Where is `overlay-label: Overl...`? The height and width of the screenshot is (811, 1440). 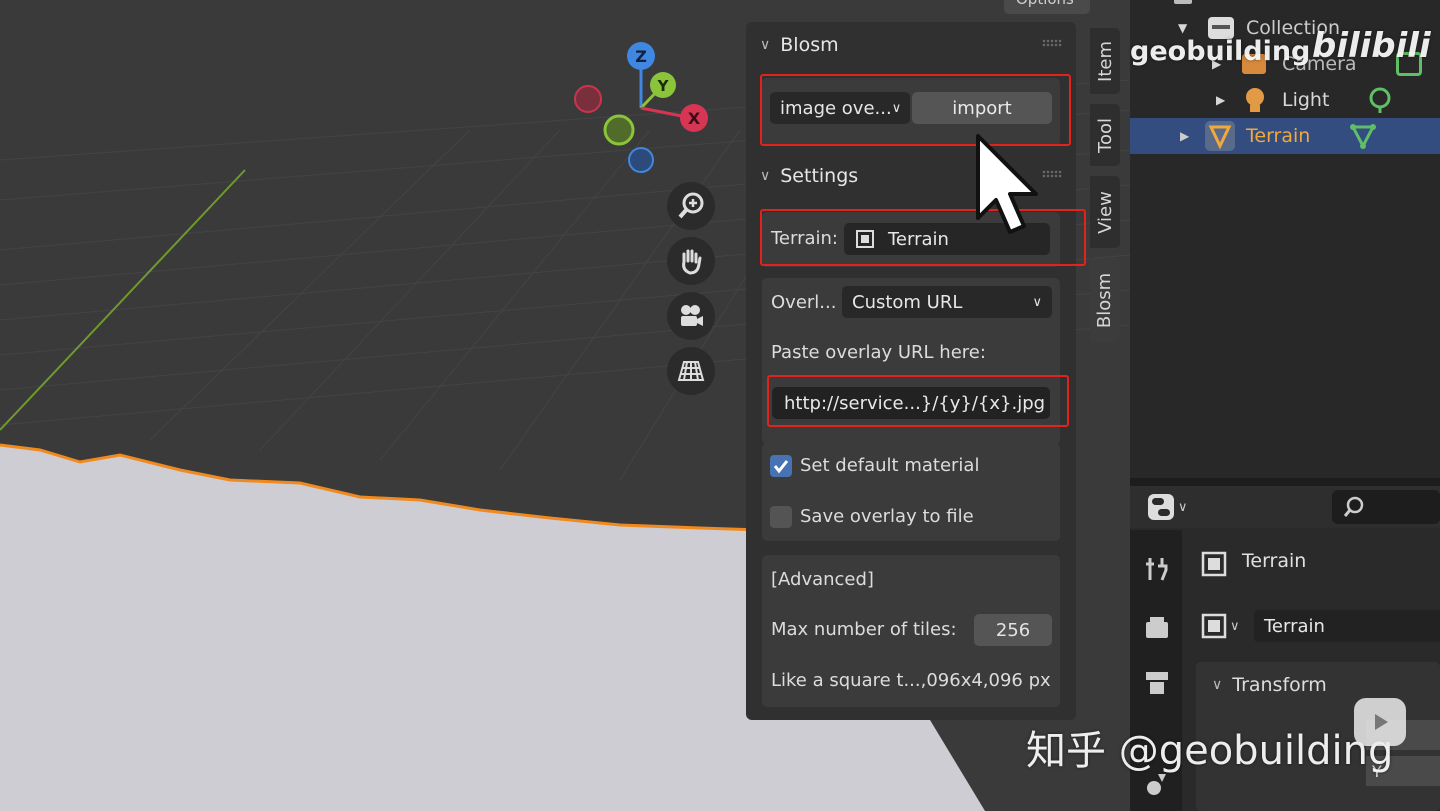
overlay-label: Overl... is located at coordinates (804, 302).